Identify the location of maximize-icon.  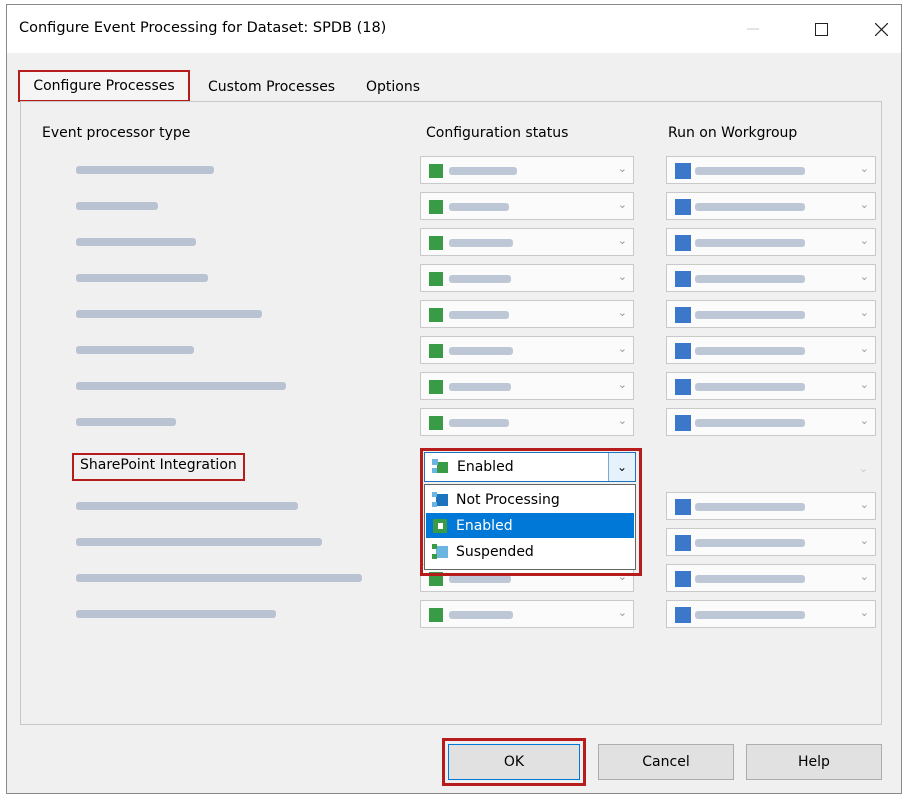
(821, 29).